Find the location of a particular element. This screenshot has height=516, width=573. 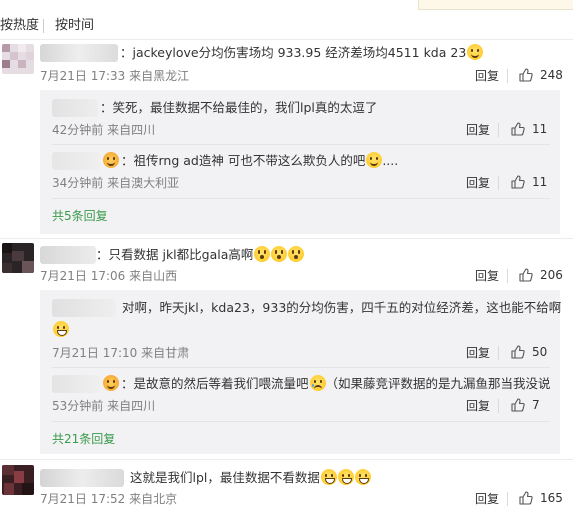

reply-text: ：笑死，最佳数据不给最佳的，我们lpl真的太逗了 is located at coordinates (239, 107).